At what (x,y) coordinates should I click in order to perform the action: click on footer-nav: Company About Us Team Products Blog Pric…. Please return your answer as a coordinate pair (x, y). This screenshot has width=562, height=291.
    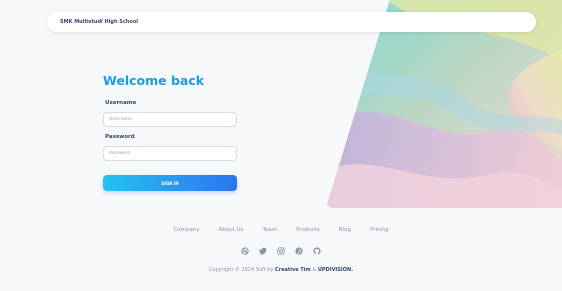
    Looking at the image, I should click on (281, 230).